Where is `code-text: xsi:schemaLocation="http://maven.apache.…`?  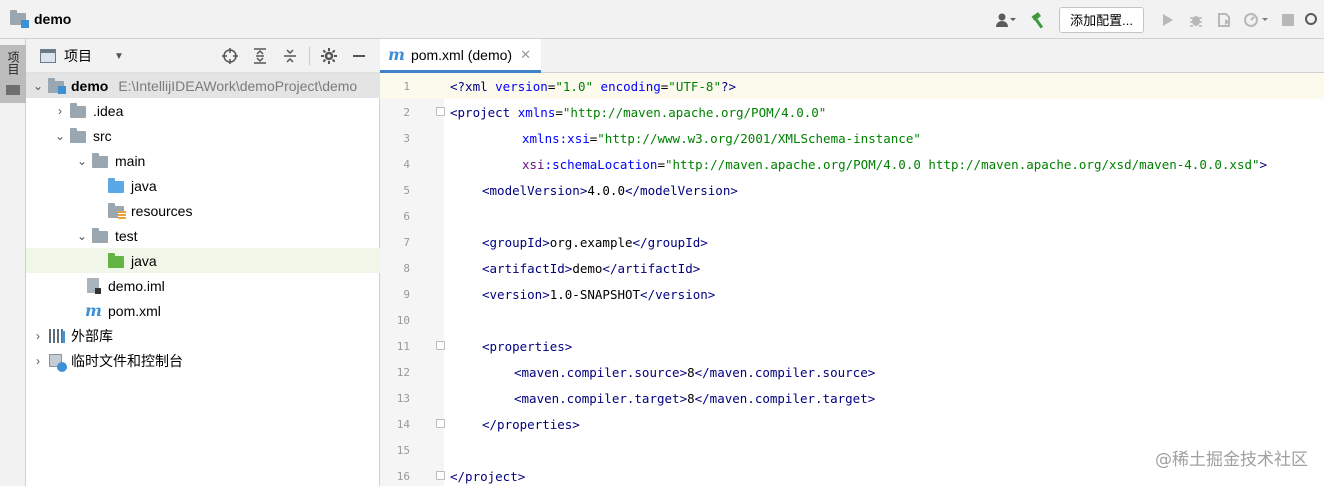
code-text: xsi:schemaLocation="http://maven.apache.… is located at coordinates (858, 164).